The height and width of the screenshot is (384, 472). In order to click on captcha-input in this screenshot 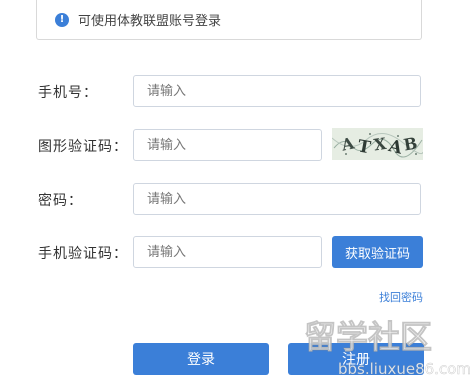, I will do `click(227, 145)`.